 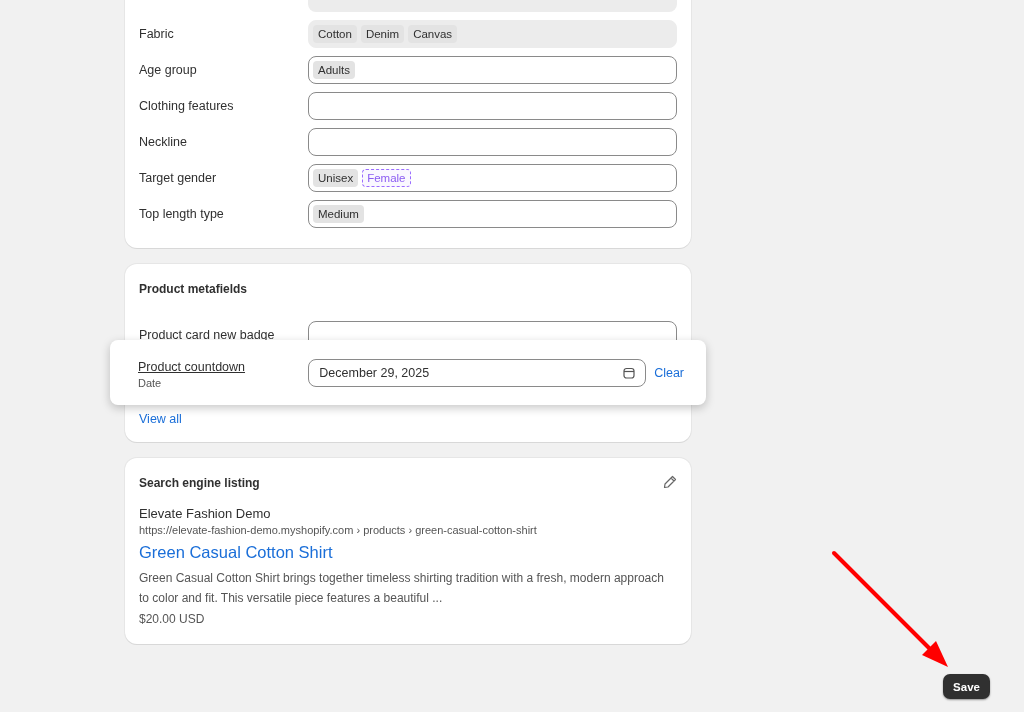 What do you see at coordinates (157, 34) in the screenshot?
I see `field-label: Fabric` at bounding box center [157, 34].